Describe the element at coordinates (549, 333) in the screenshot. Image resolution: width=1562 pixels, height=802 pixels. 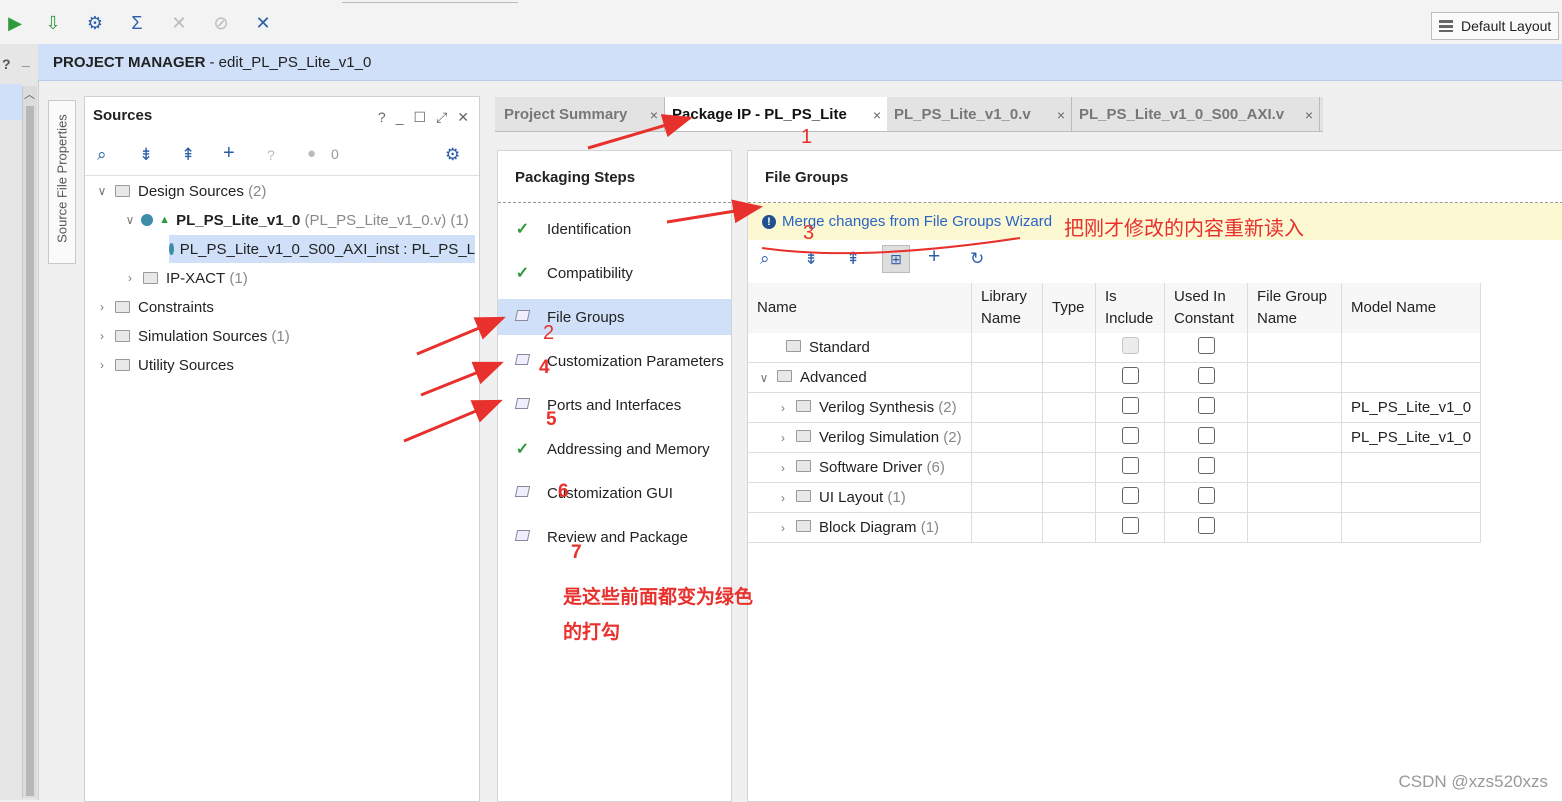
I see `annotation-number-2: 2` at that location.